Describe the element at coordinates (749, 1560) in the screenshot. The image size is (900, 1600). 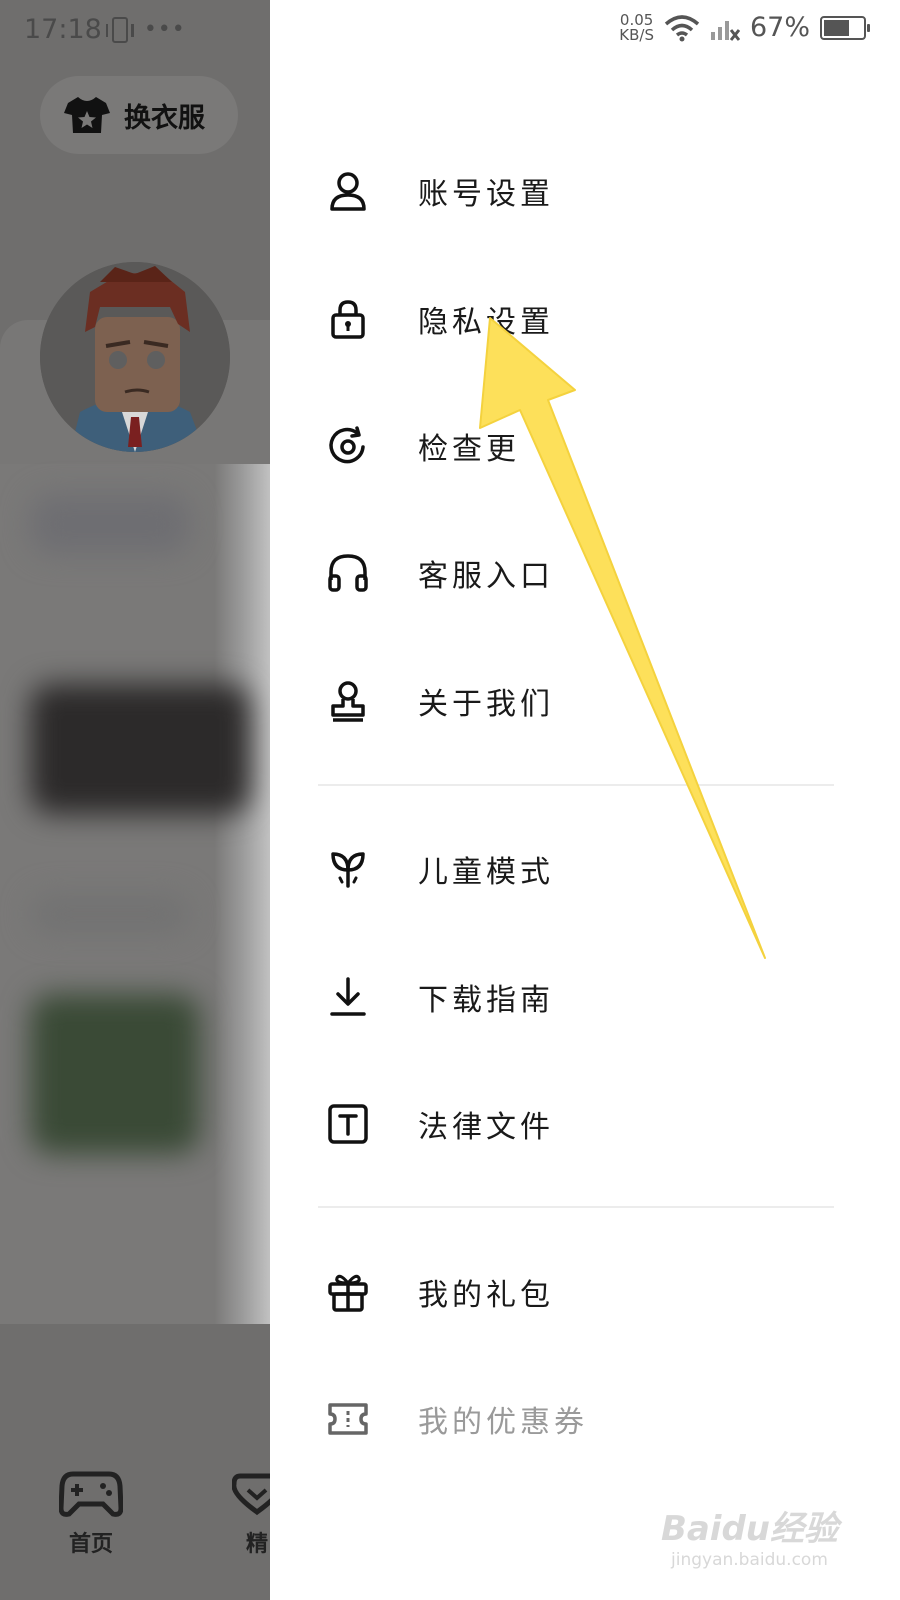
I see `watermark-sub: jingyan.baidu.com` at that location.